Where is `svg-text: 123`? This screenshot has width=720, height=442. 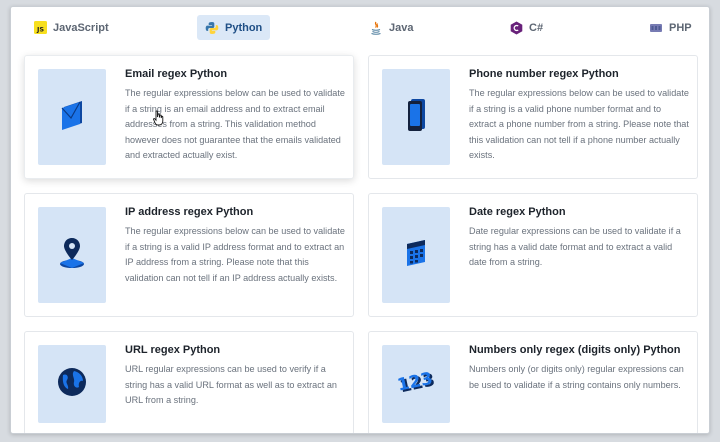
svg-text: 123 is located at coordinates (415, 381).